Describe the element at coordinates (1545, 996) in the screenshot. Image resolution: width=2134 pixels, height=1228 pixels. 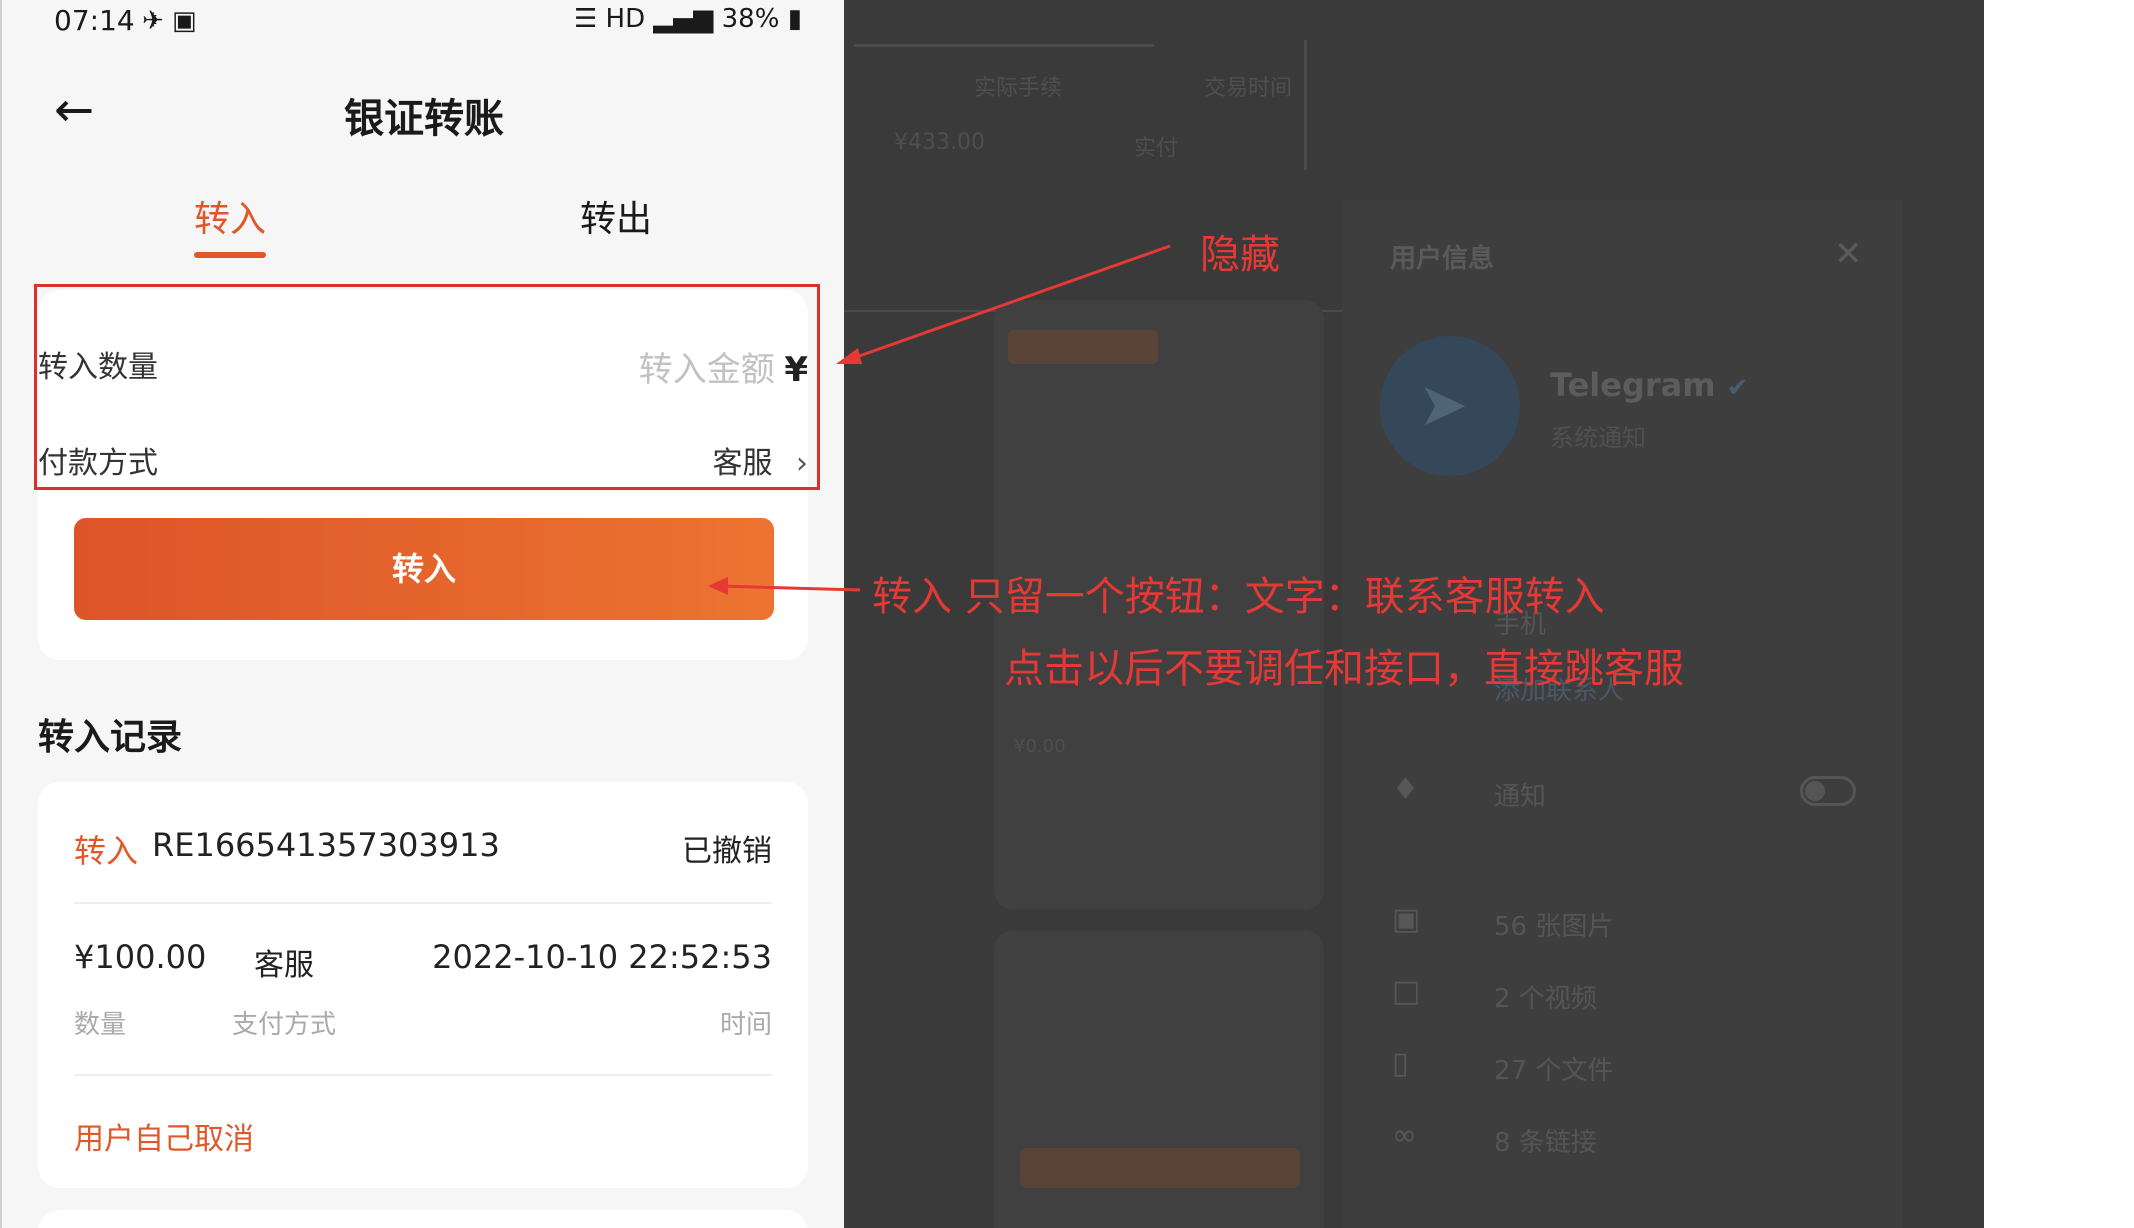
I see `telegram-media-videos: 2 个视频` at that location.